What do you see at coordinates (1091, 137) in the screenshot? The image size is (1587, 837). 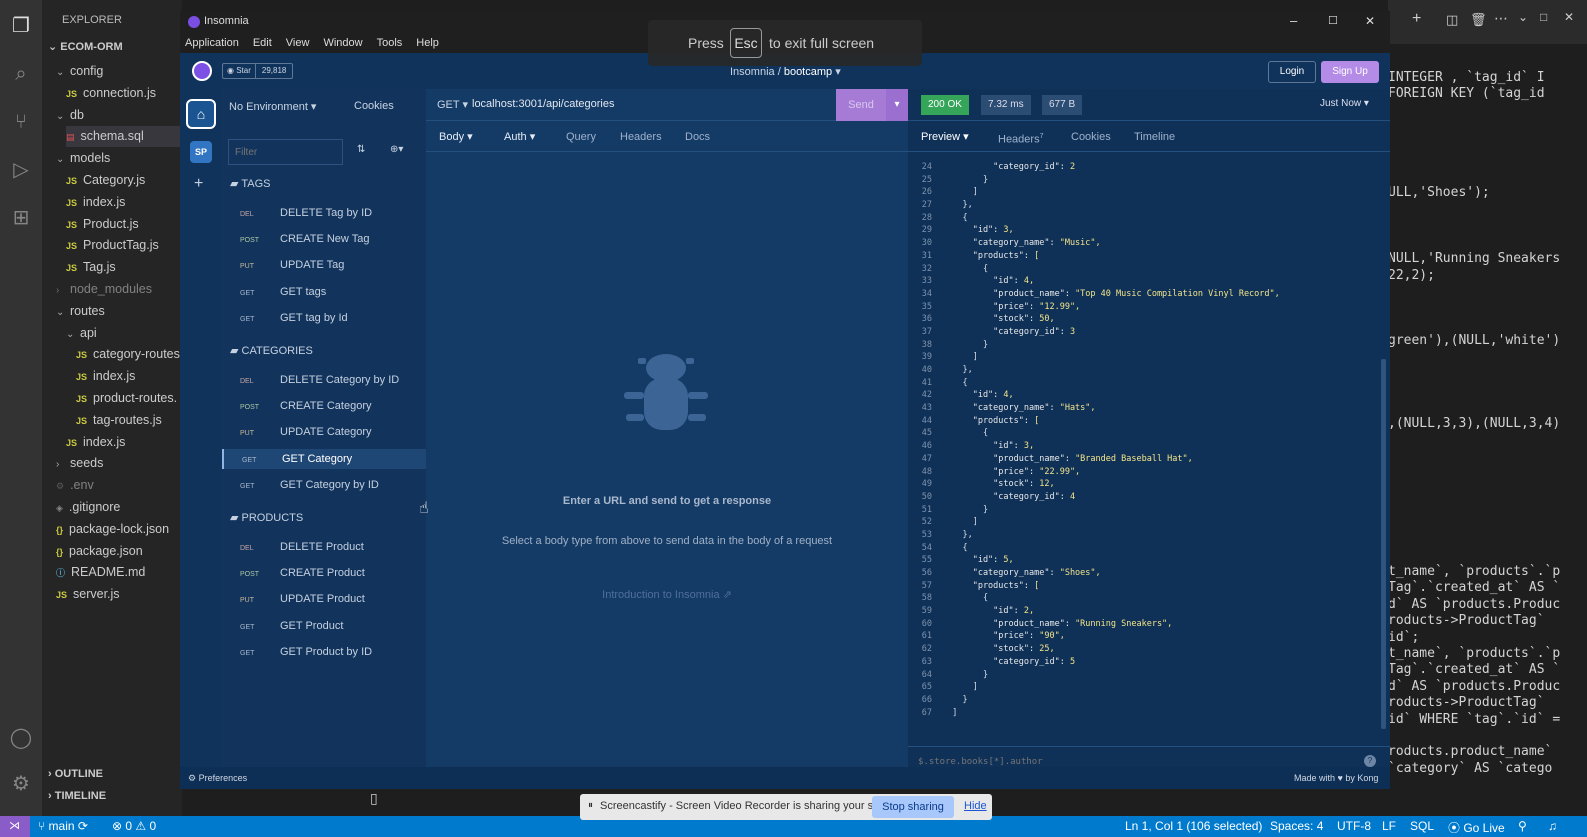 I see `tab-cookies: Cookies` at bounding box center [1091, 137].